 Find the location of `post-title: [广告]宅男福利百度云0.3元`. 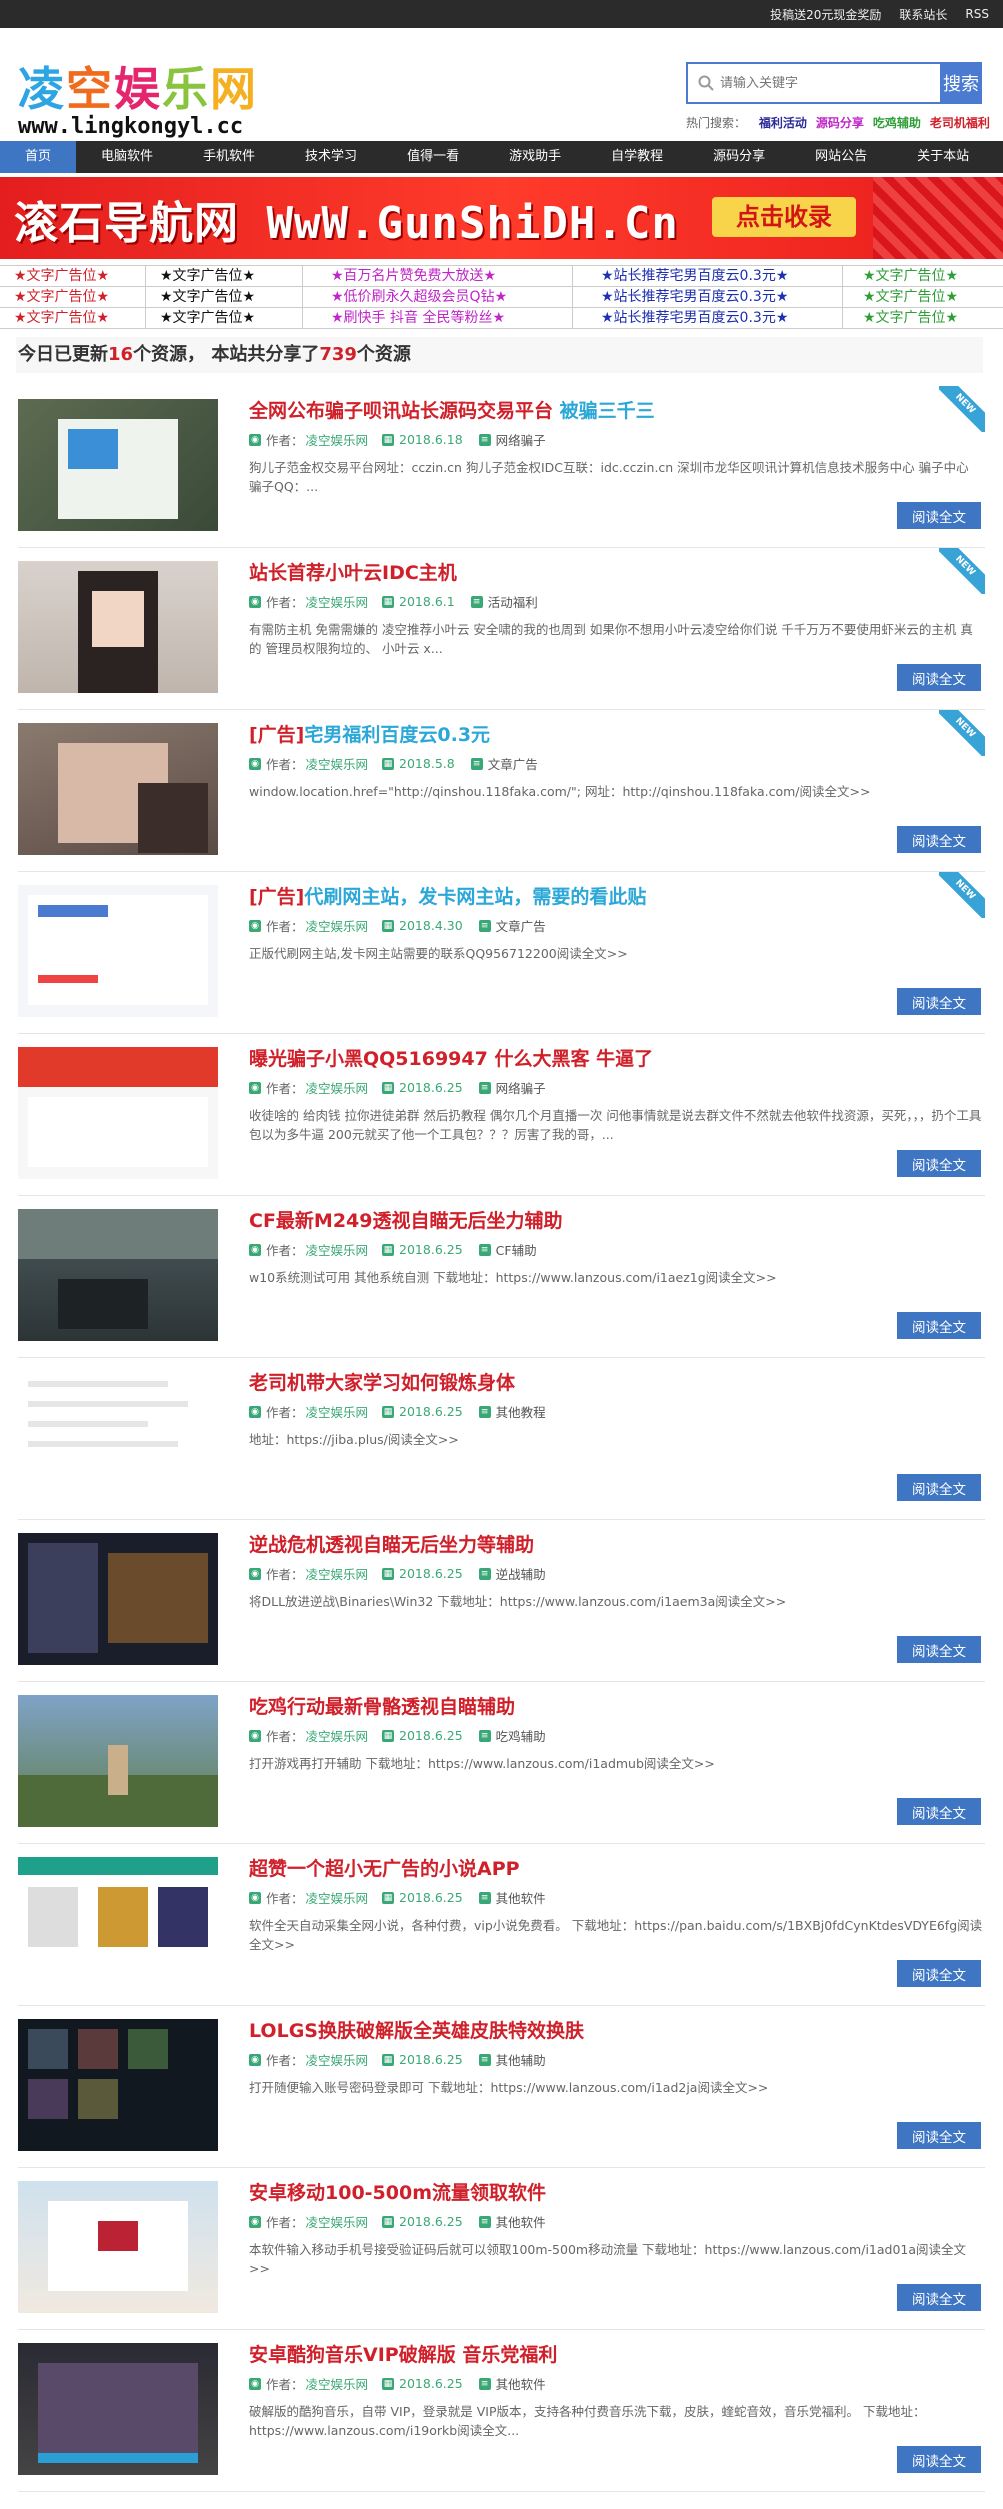

post-title: [广告]宅男福利百度云0.3元 is located at coordinates (369, 733).